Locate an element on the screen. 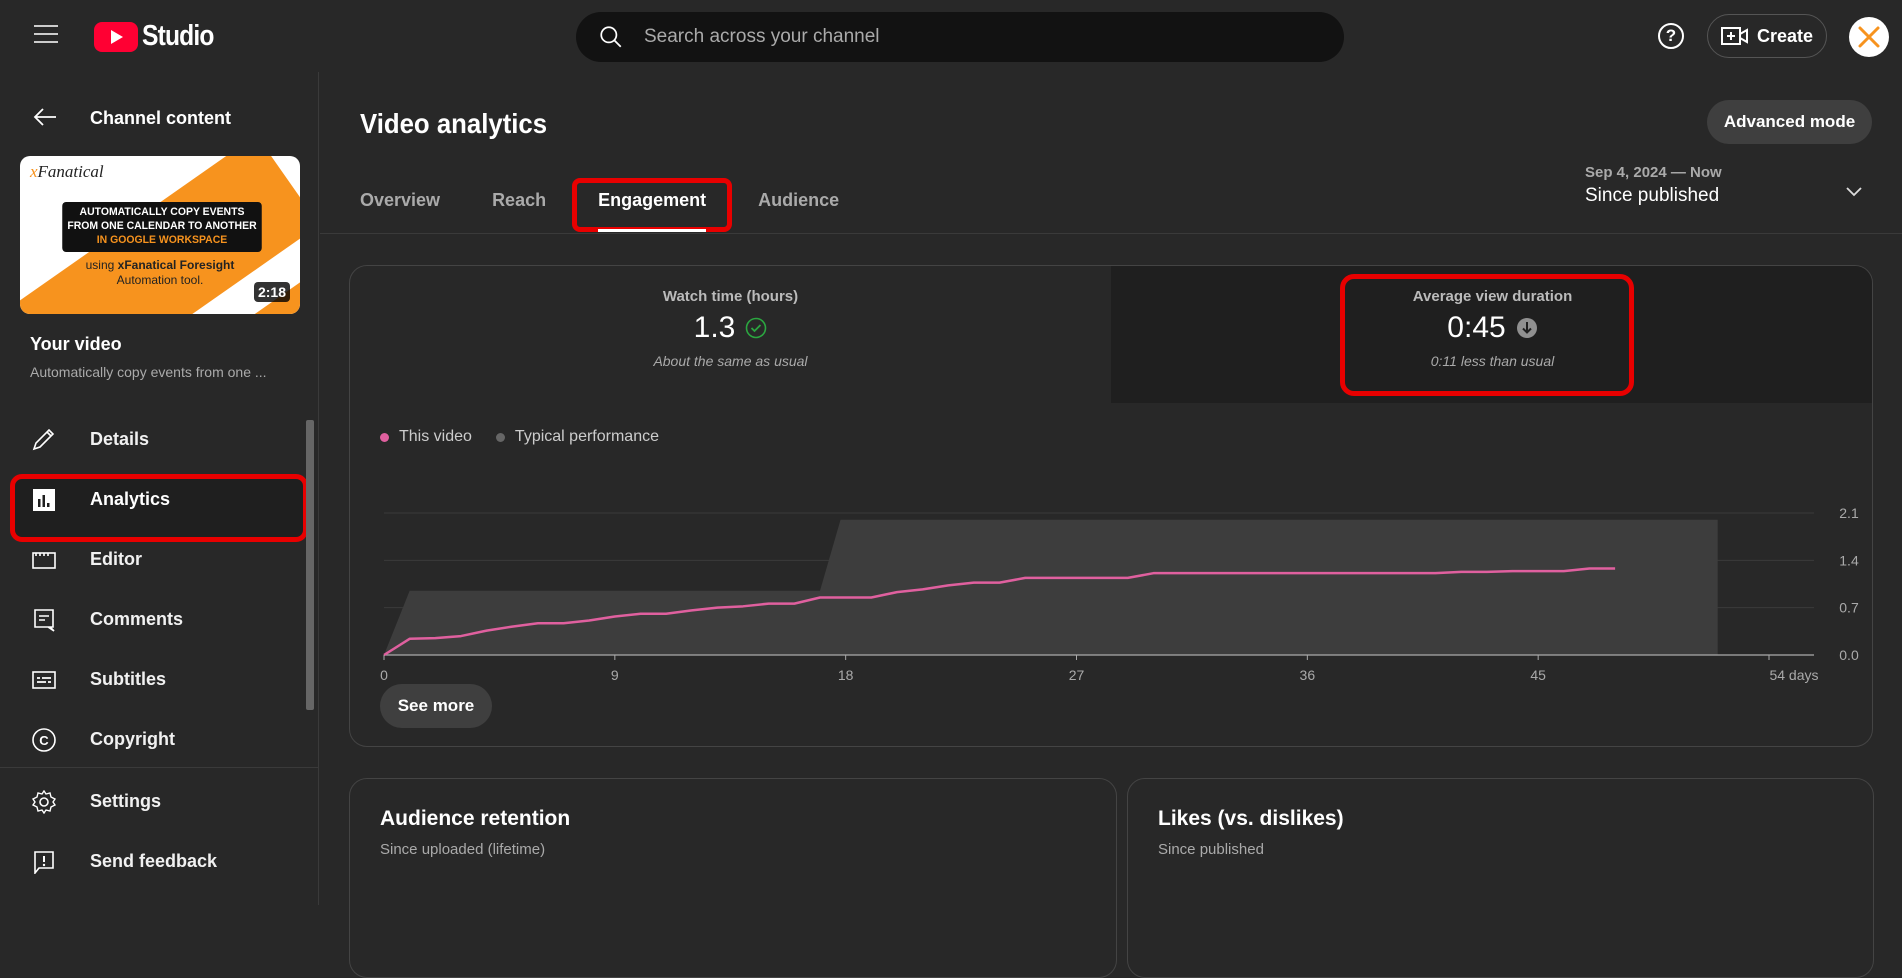 Image resolution: width=1902 pixels, height=978 pixels. arrow-down-circle-icon is located at coordinates (1527, 328).